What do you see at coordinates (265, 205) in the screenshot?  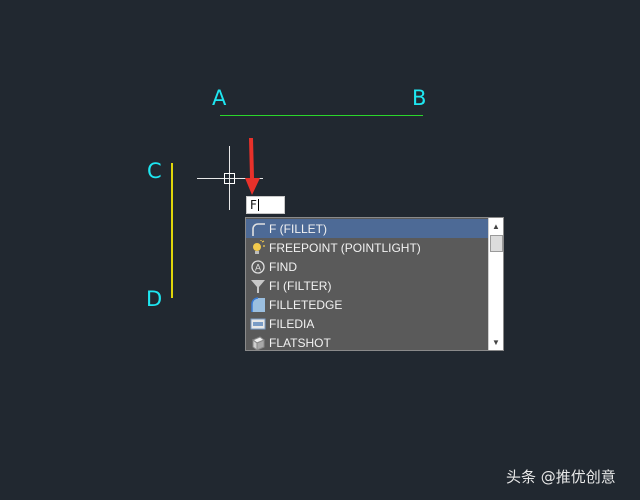 I see `command-input: F` at bounding box center [265, 205].